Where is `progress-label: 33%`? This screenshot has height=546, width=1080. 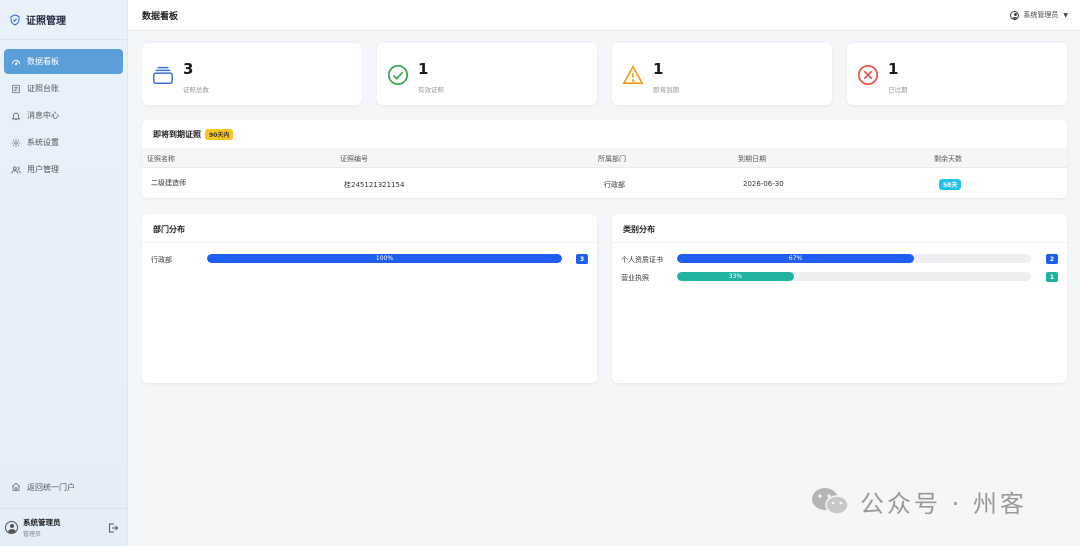 progress-label: 33% is located at coordinates (735, 276).